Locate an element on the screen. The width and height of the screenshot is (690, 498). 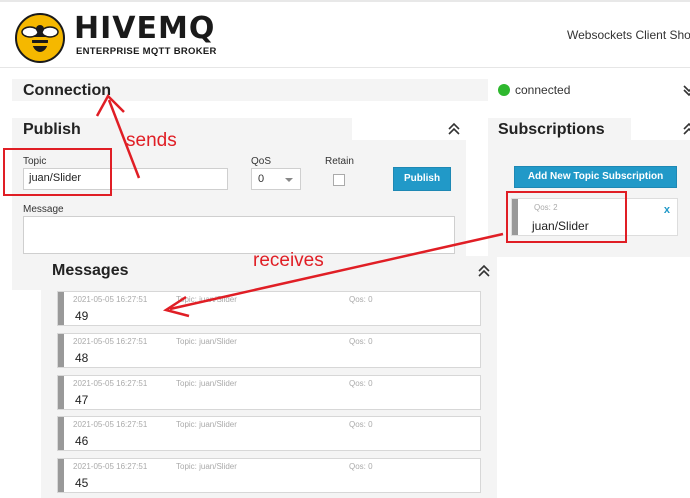
message-payload: 49 is located at coordinates (82, 316).